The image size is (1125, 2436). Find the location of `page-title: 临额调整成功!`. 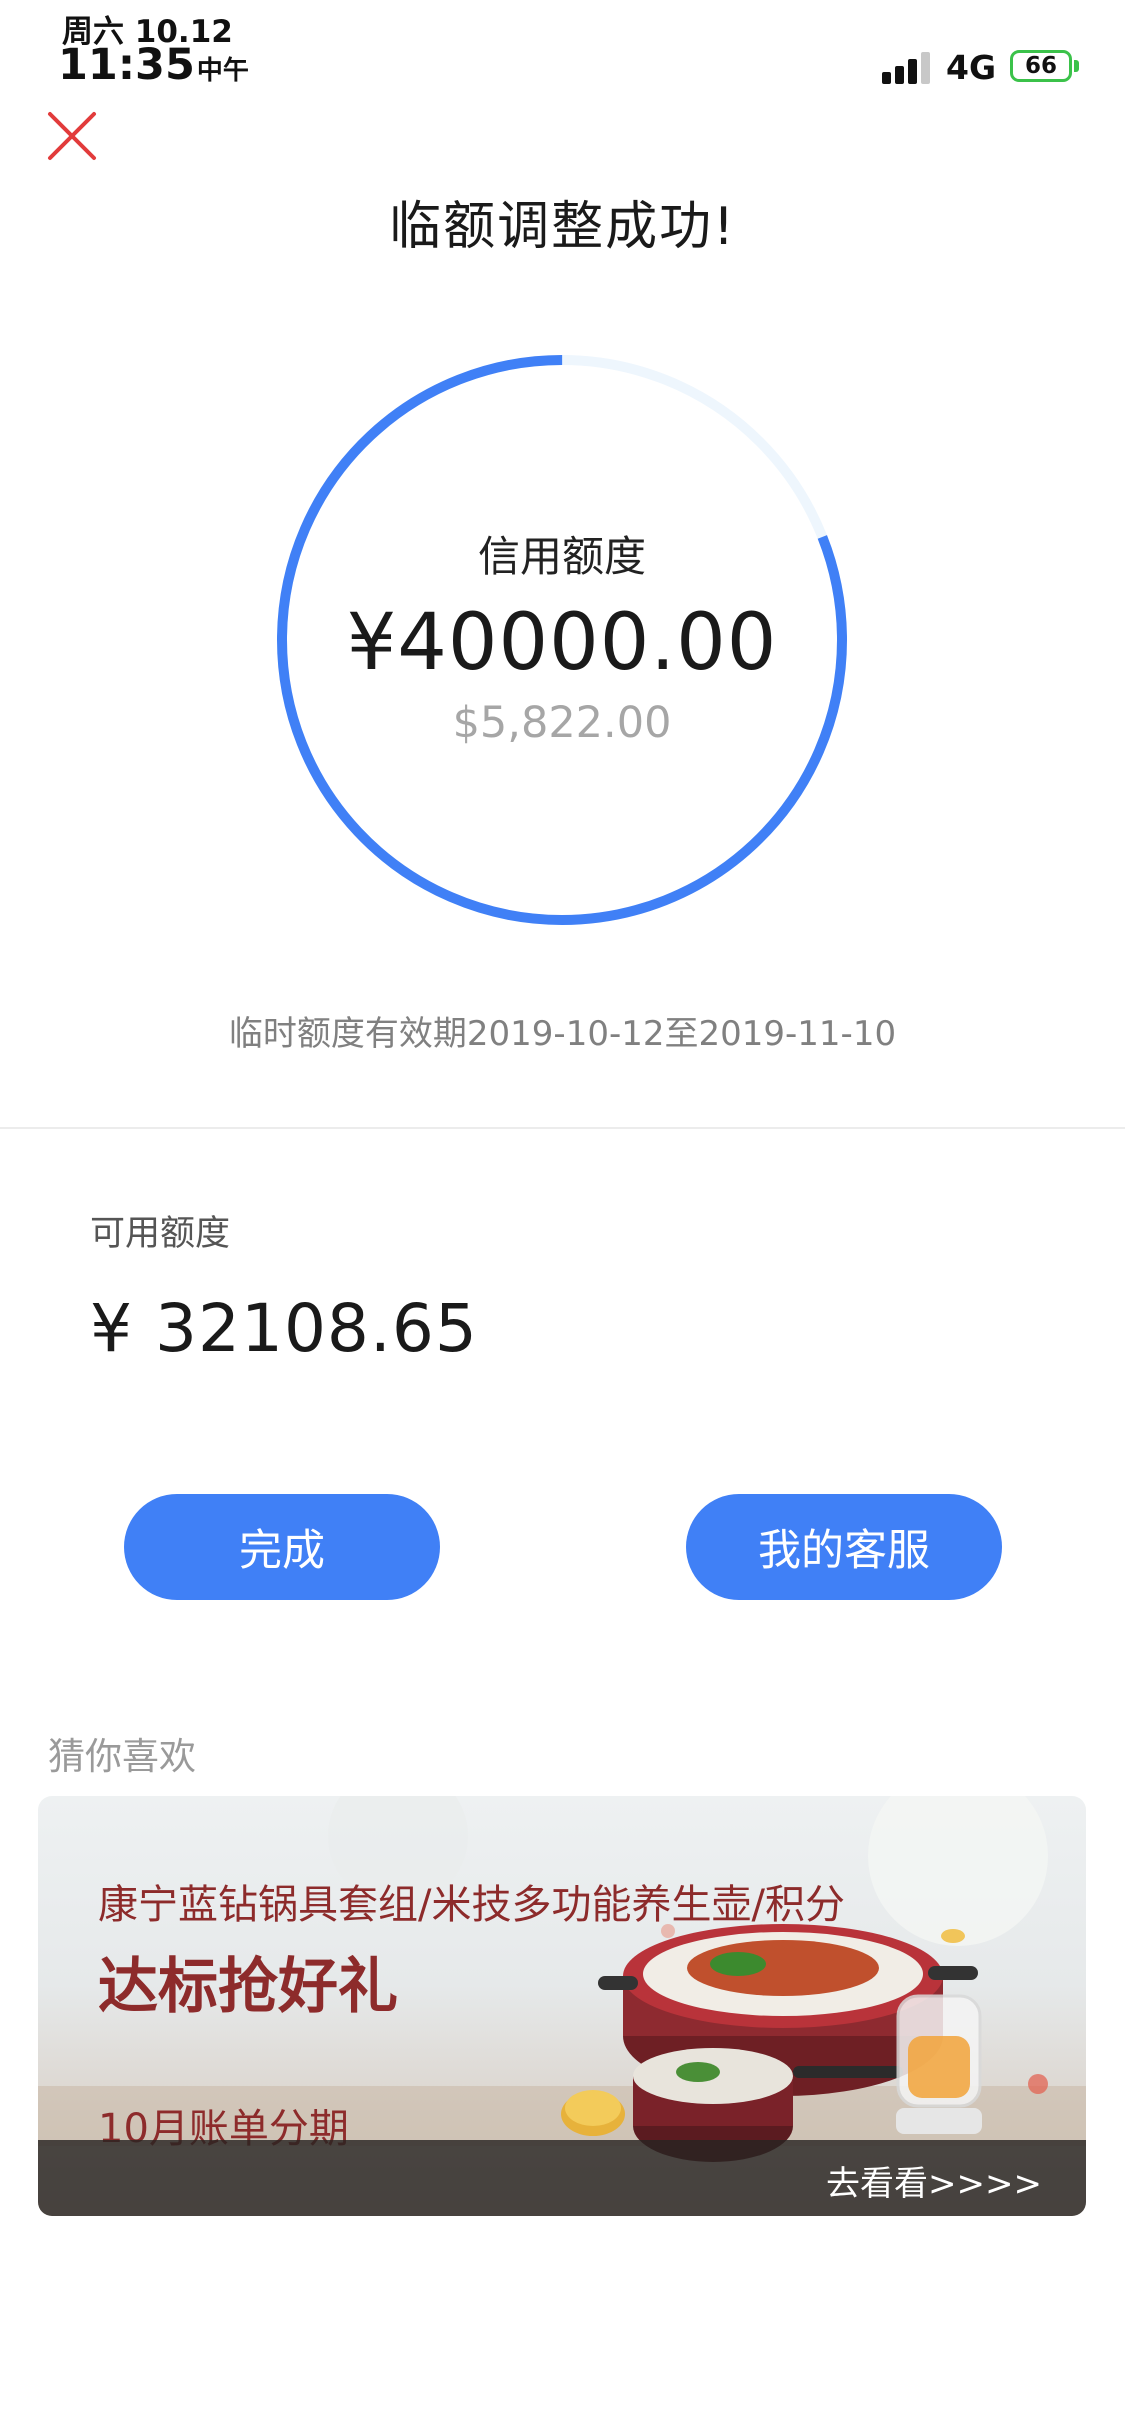

page-title: 临额调整成功! is located at coordinates (562, 227).